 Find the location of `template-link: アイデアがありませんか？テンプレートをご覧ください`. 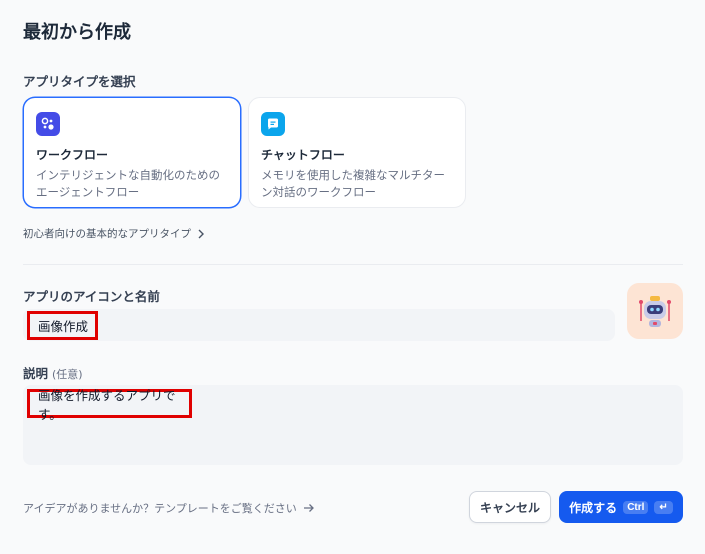

template-link: アイデアがありませんか？テンプレートをご覧ください is located at coordinates (169, 508).